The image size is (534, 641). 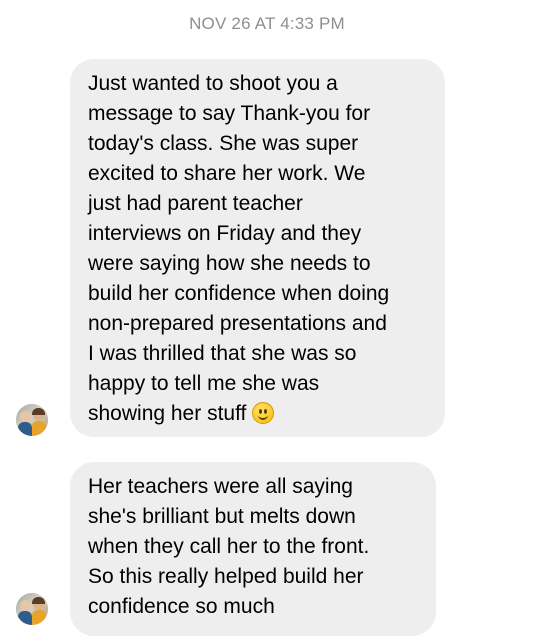 What do you see at coordinates (267, 23) in the screenshot?
I see `conversation-timestamp: NOV 26 AT 4:33 PM` at bounding box center [267, 23].